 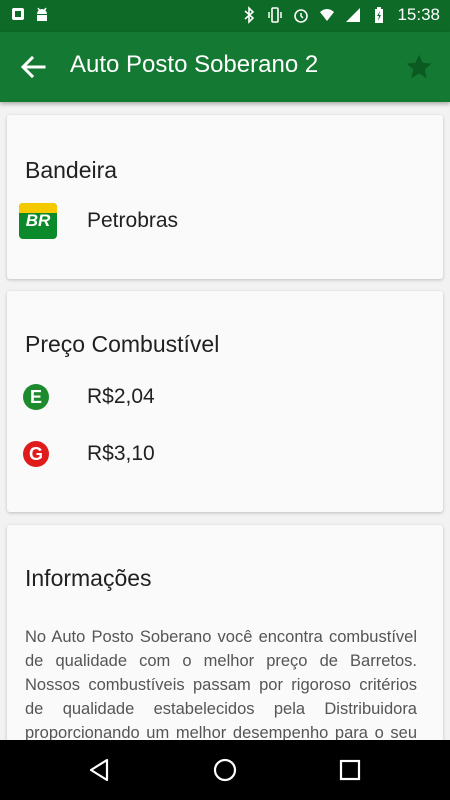 I want to click on notification-icon, so click(x=18, y=14).